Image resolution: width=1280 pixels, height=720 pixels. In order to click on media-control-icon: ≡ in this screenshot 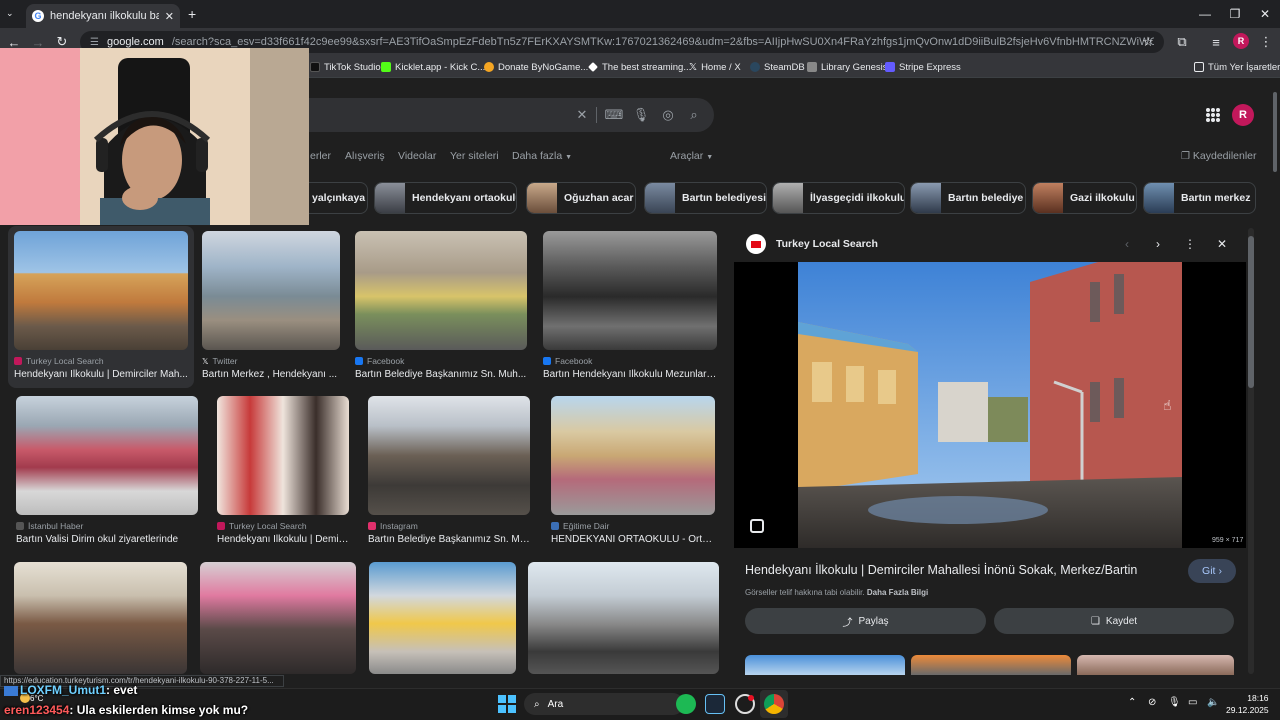, I will do `click(1216, 42)`.